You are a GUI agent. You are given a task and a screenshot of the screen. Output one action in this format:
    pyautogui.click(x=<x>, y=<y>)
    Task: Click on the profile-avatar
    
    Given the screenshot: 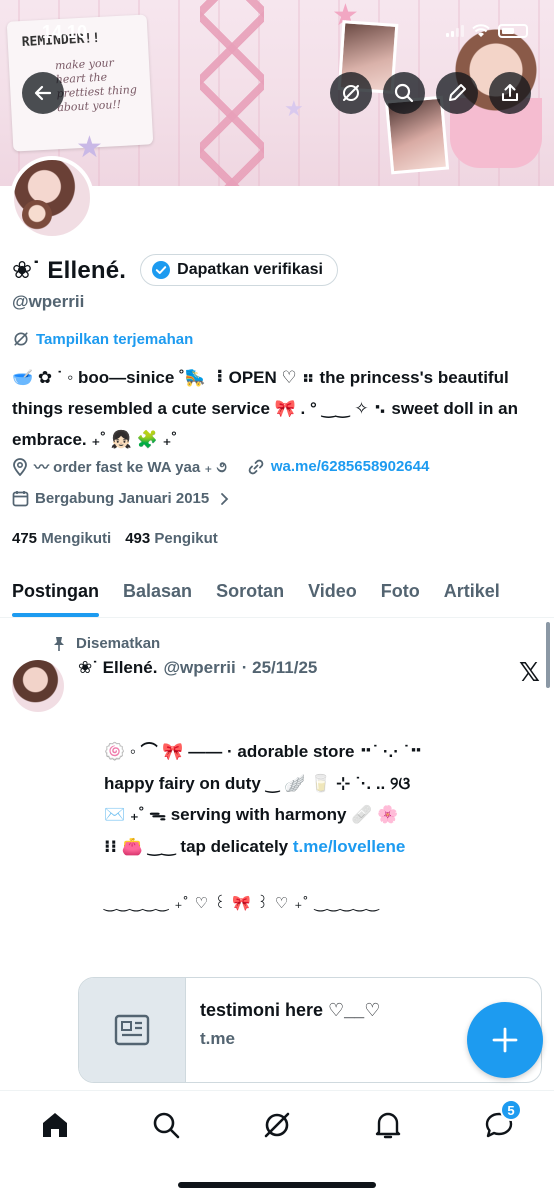 What is the action you would take?
    pyautogui.click(x=52, y=198)
    